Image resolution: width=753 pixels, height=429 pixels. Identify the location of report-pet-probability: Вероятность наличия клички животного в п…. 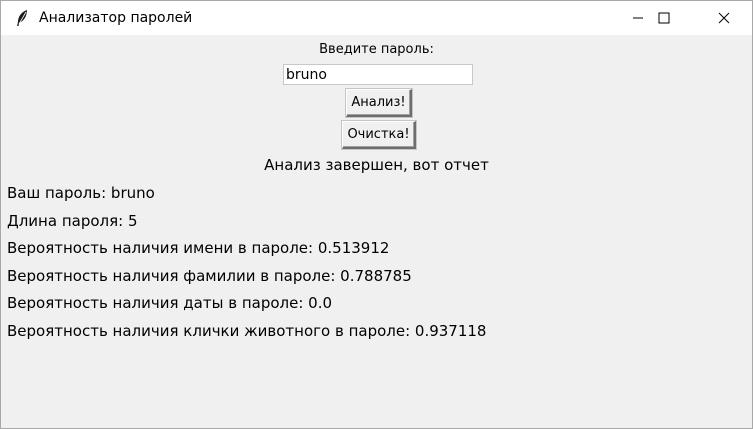
(247, 331).